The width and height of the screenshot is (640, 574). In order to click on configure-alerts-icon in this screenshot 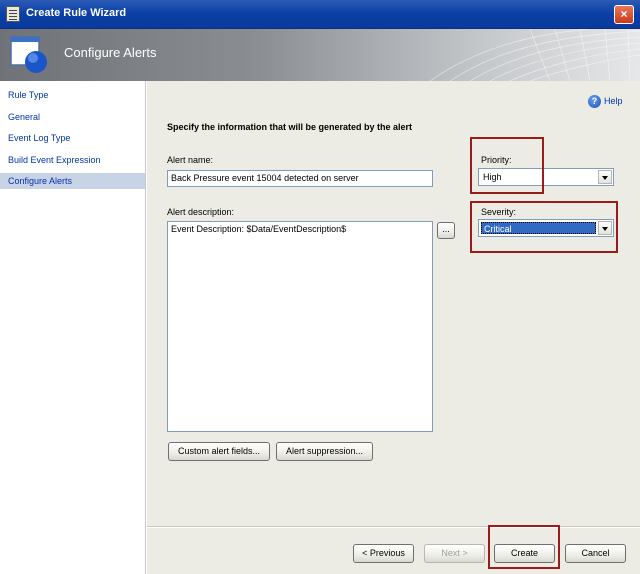, I will do `click(28, 54)`.